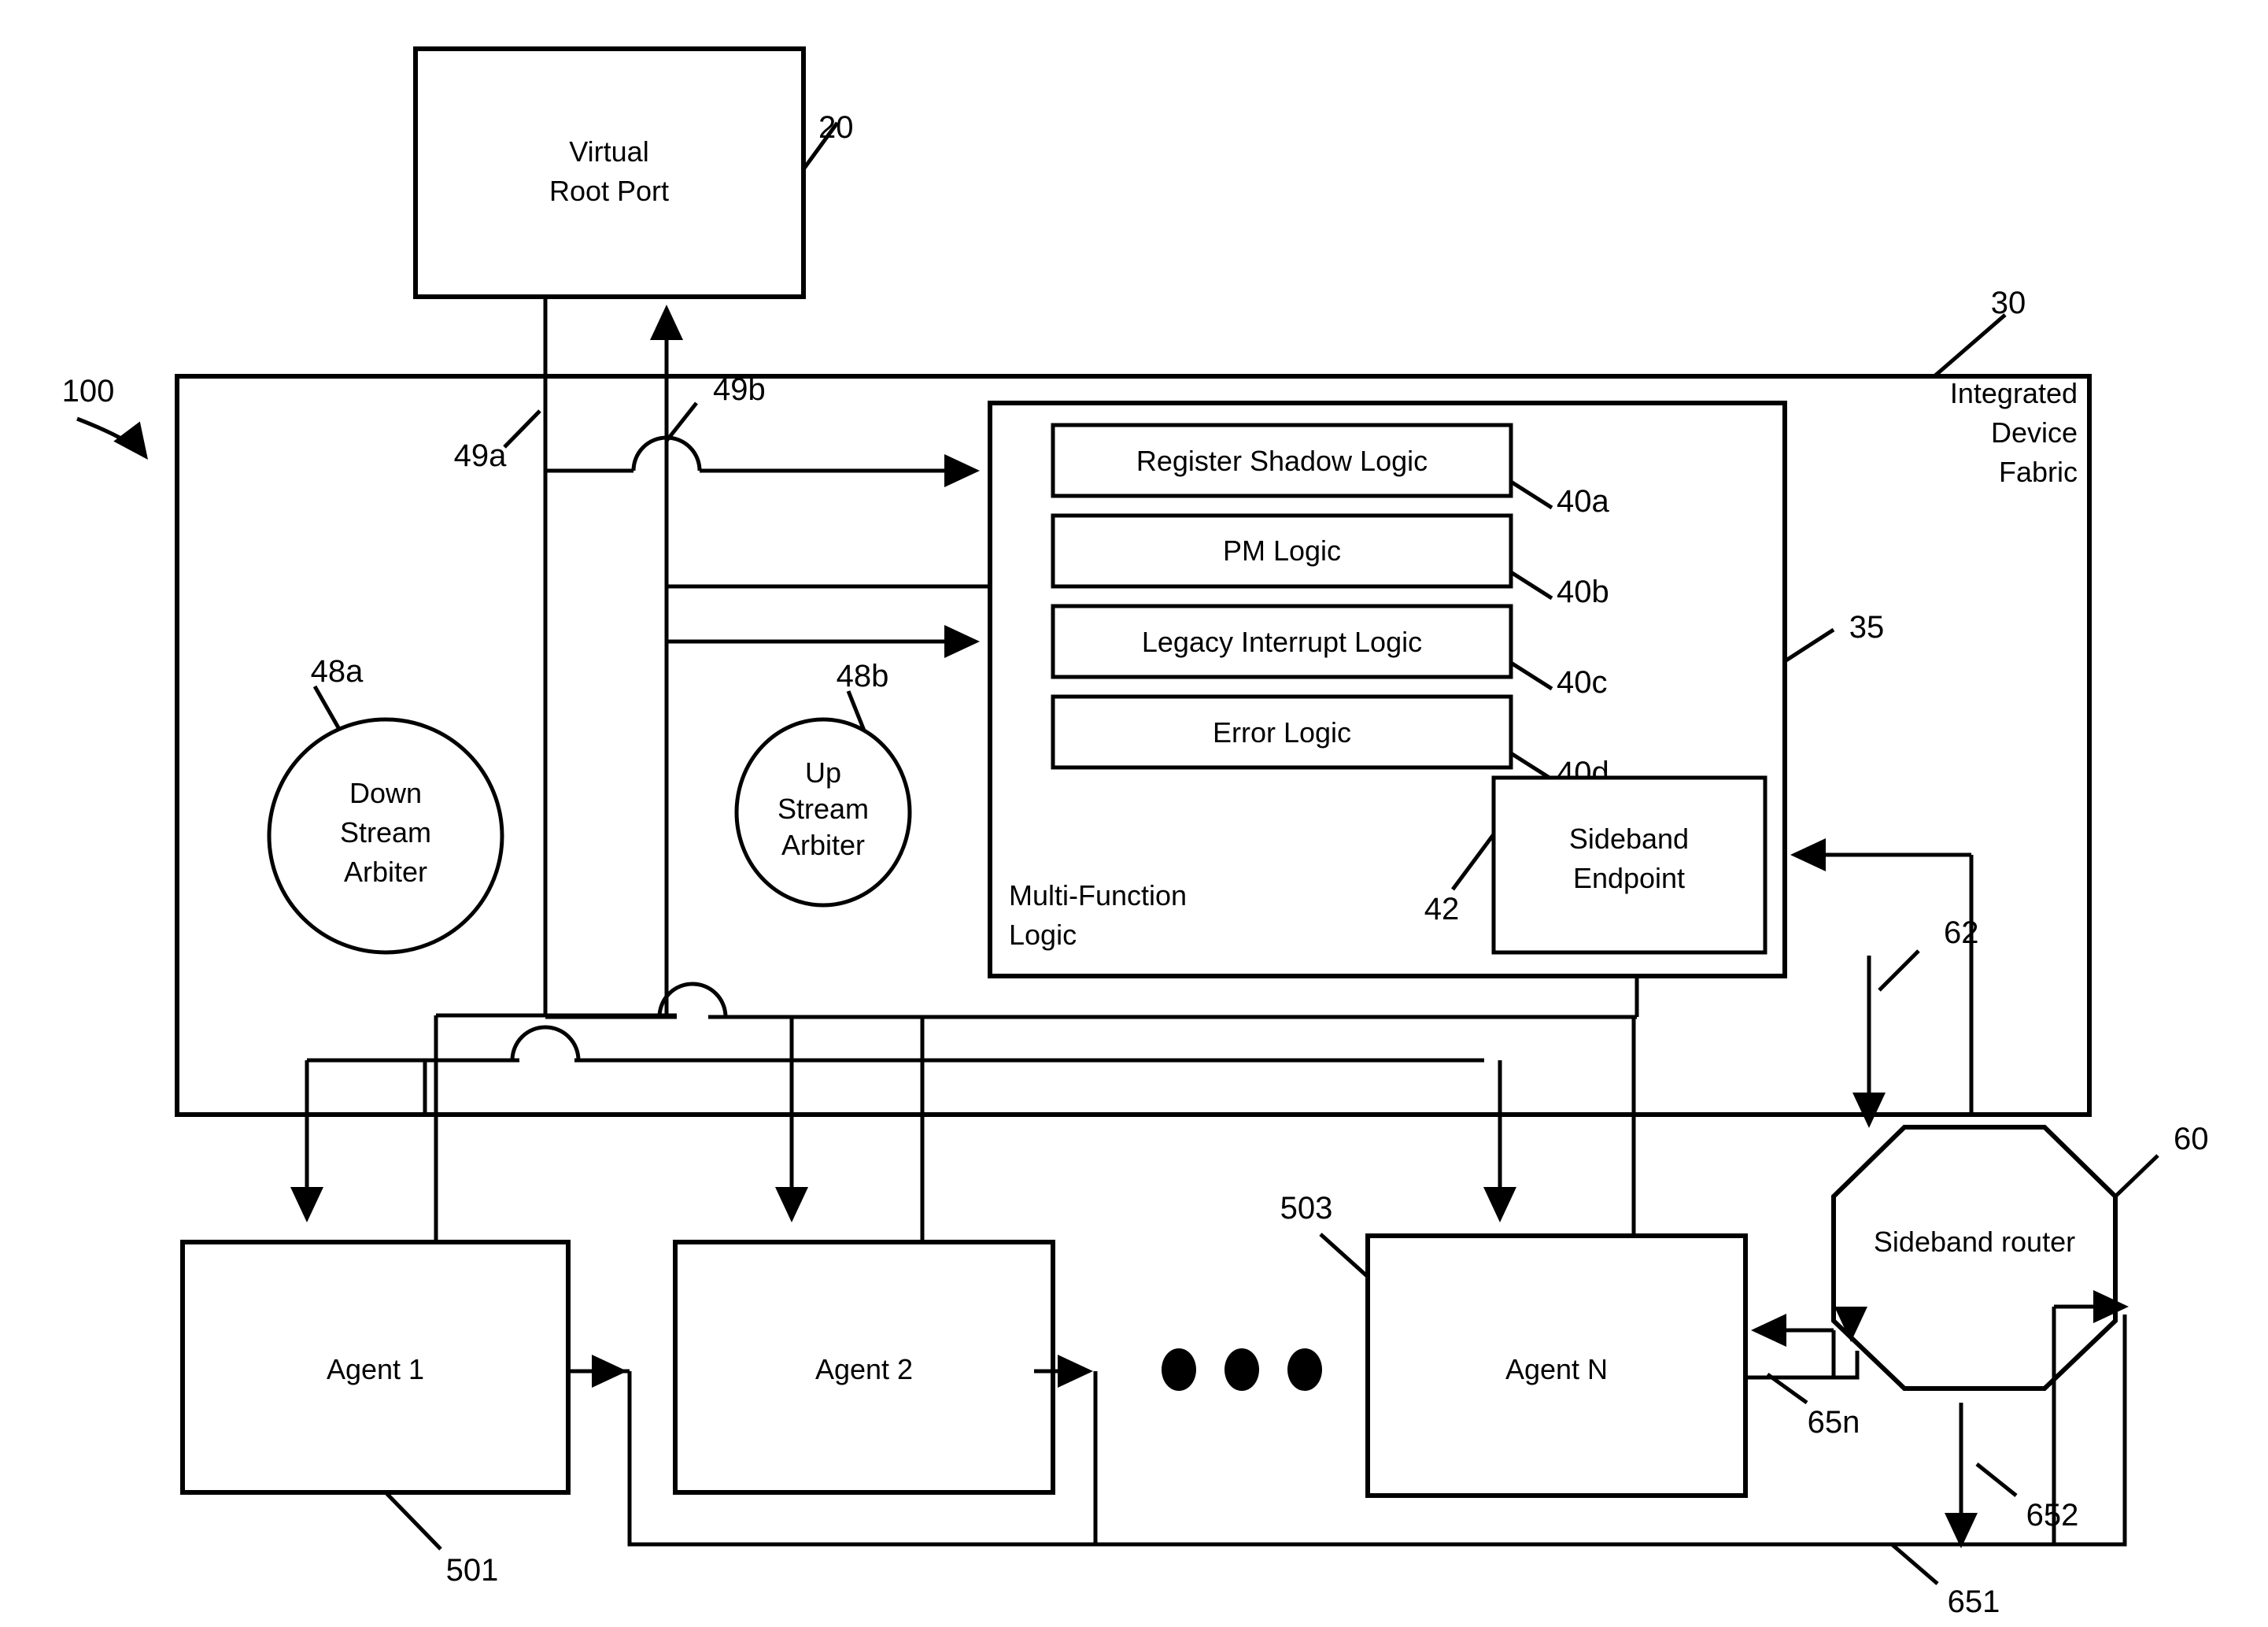 This screenshot has height=1627, width=2268. I want to click on up-stream-arbiter-line2: Stream, so click(823, 809).